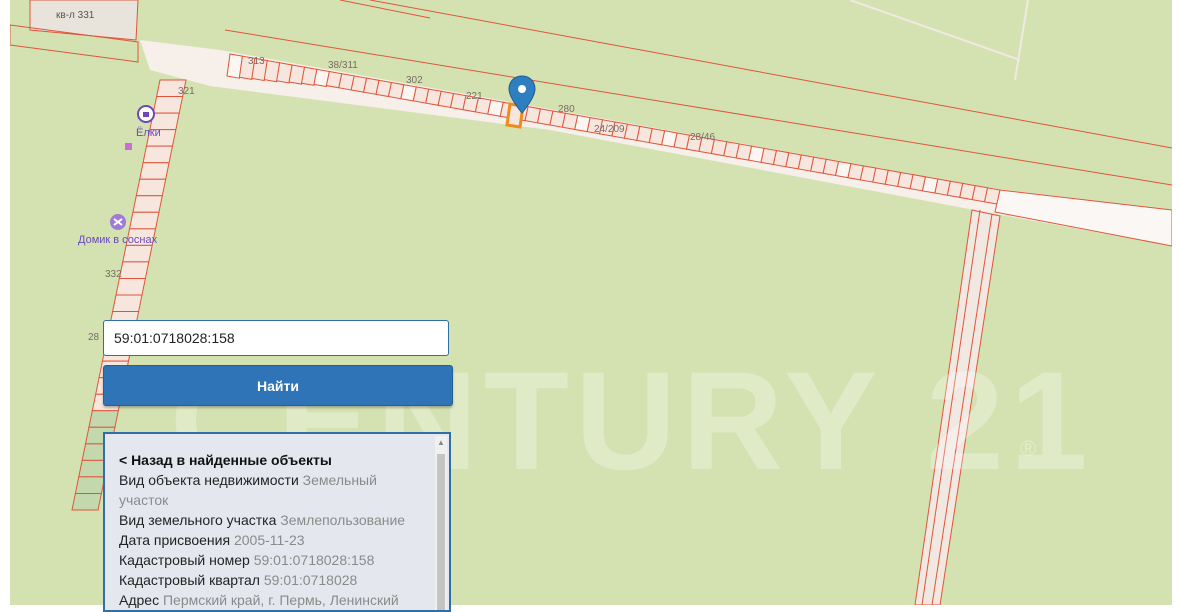 The image size is (1180, 612). What do you see at coordinates (474, 96) in the screenshot?
I see `plot-label: 221` at bounding box center [474, 96].